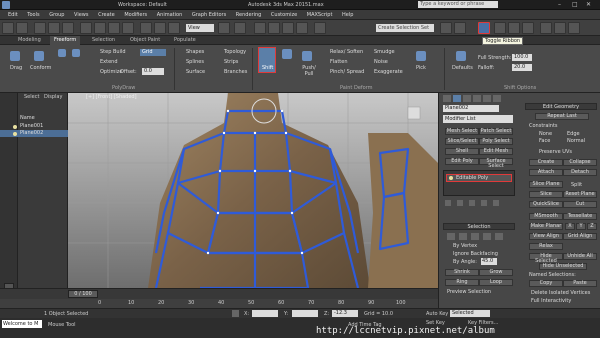 The image size is (600, 338). Describe the element at coordinates (580, 204) in the screenshot. I see `cut-button: Cut` at that location.